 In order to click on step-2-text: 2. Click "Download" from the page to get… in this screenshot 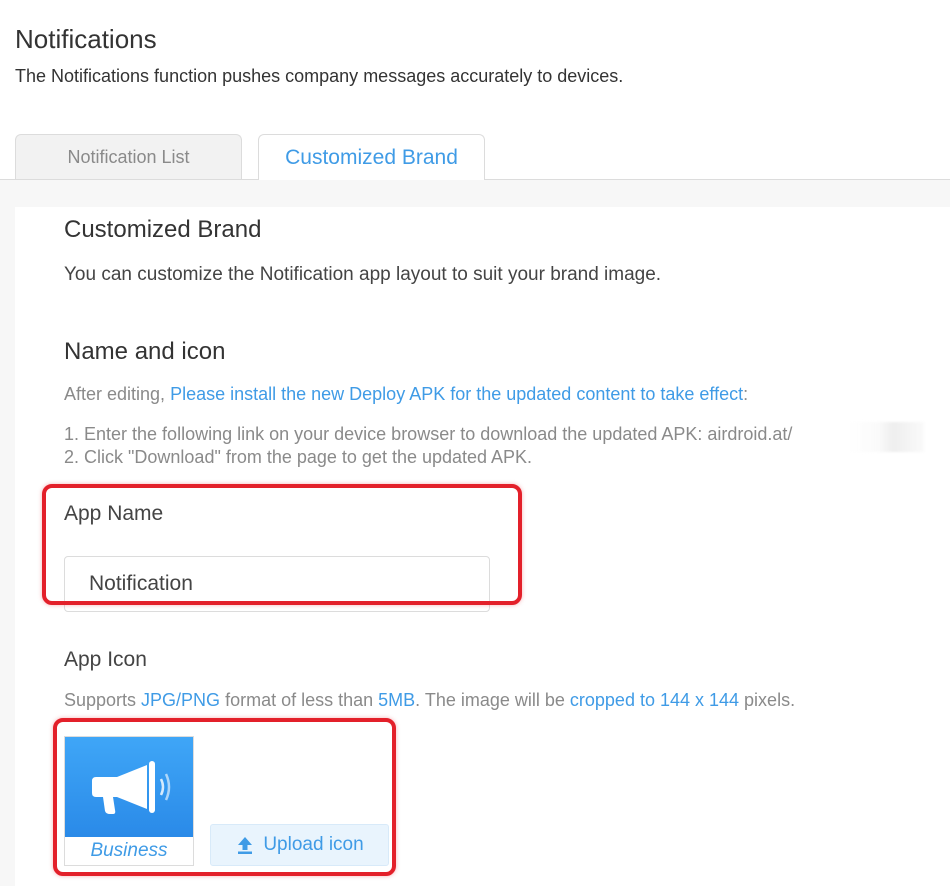, I will do `click(298, 457)`.